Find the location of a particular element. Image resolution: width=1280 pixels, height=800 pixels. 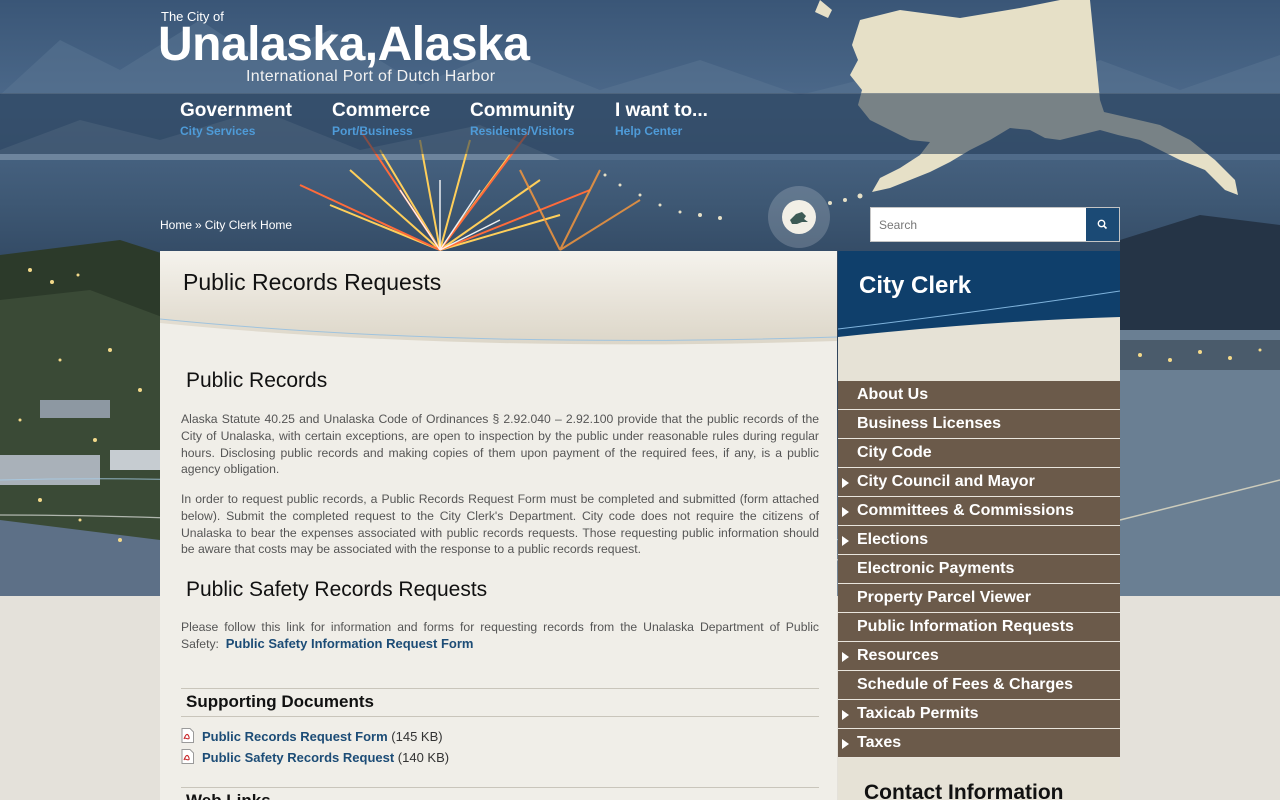

sidebar-header: City Clerk is located at coordinates (979, 316).